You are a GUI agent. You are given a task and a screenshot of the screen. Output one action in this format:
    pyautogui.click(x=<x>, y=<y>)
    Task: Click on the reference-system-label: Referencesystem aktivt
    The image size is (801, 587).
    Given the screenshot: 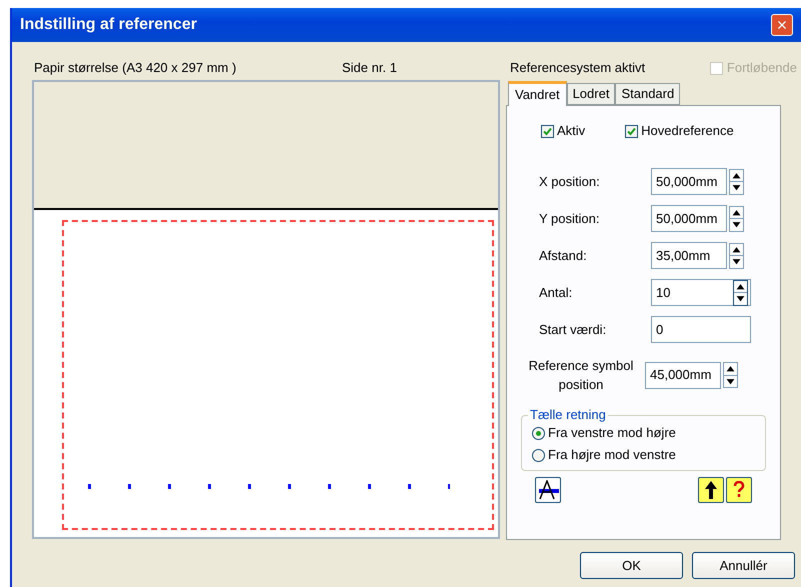 What is the action you would take?
    pyautogui.click(x=578, y=68)
    